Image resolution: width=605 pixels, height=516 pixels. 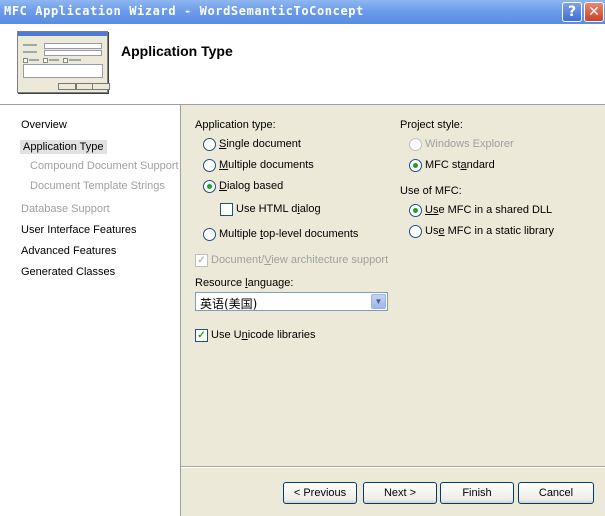 What do you see at coordinates (68, 272) in the screenshot?
I see `nav-item-generated-classes: Generated Classes` at bounding box center [68, 272].